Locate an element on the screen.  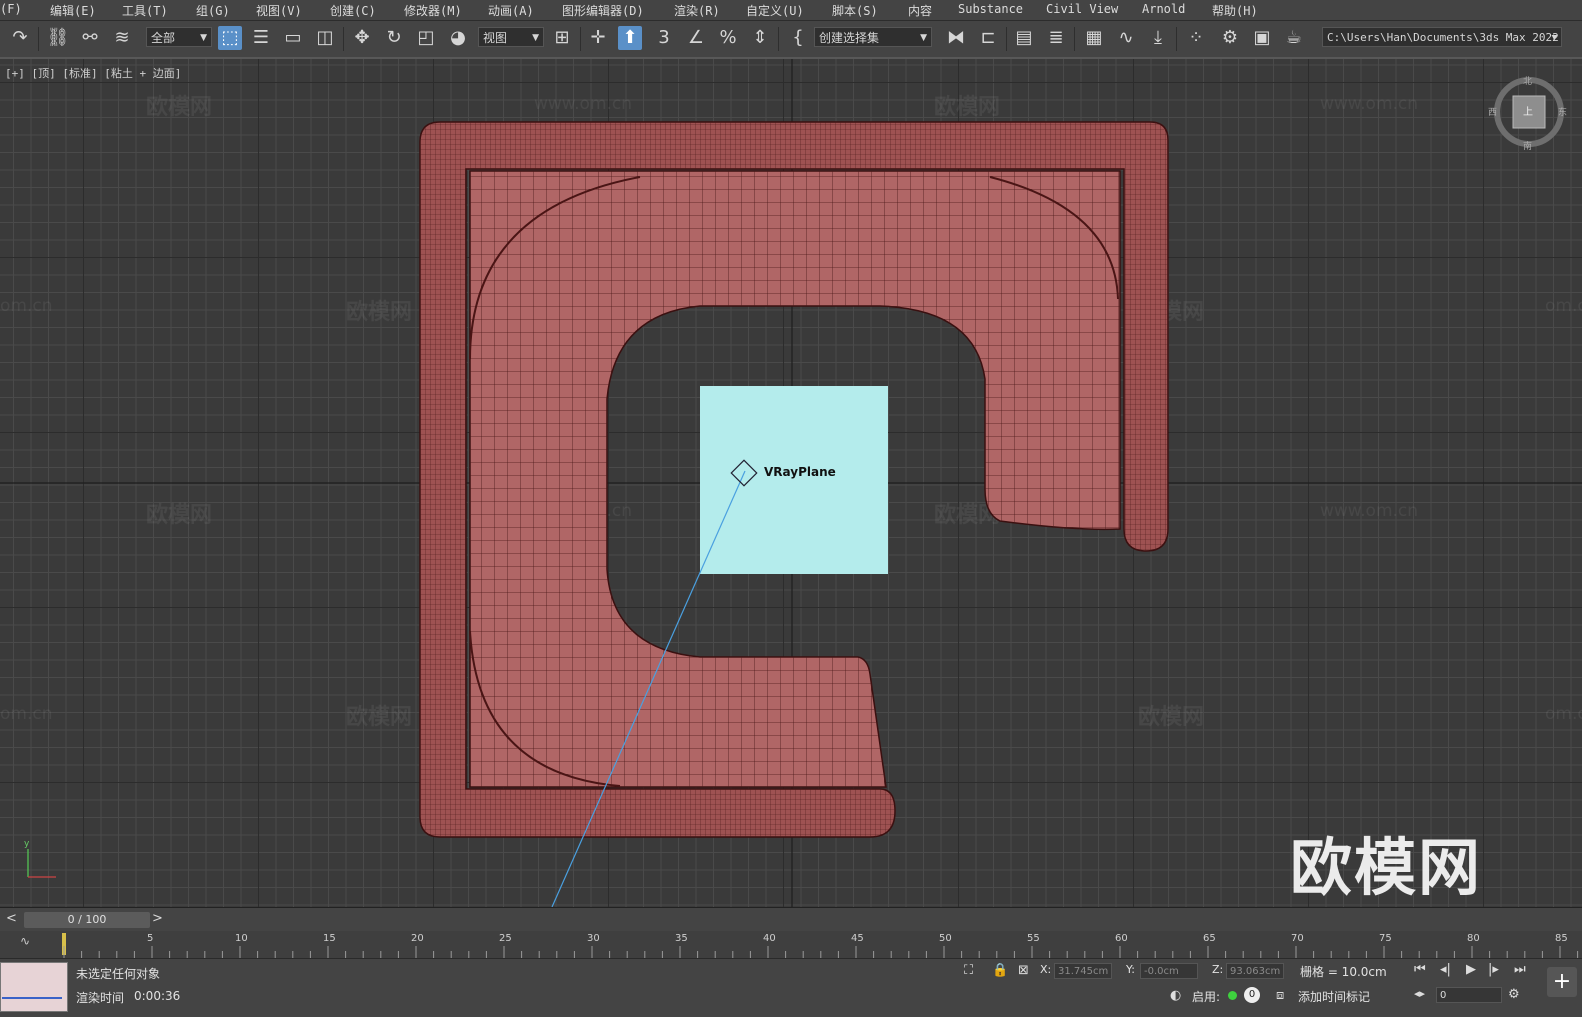
prev-frame-button: < is located at coordinates (11, 918).